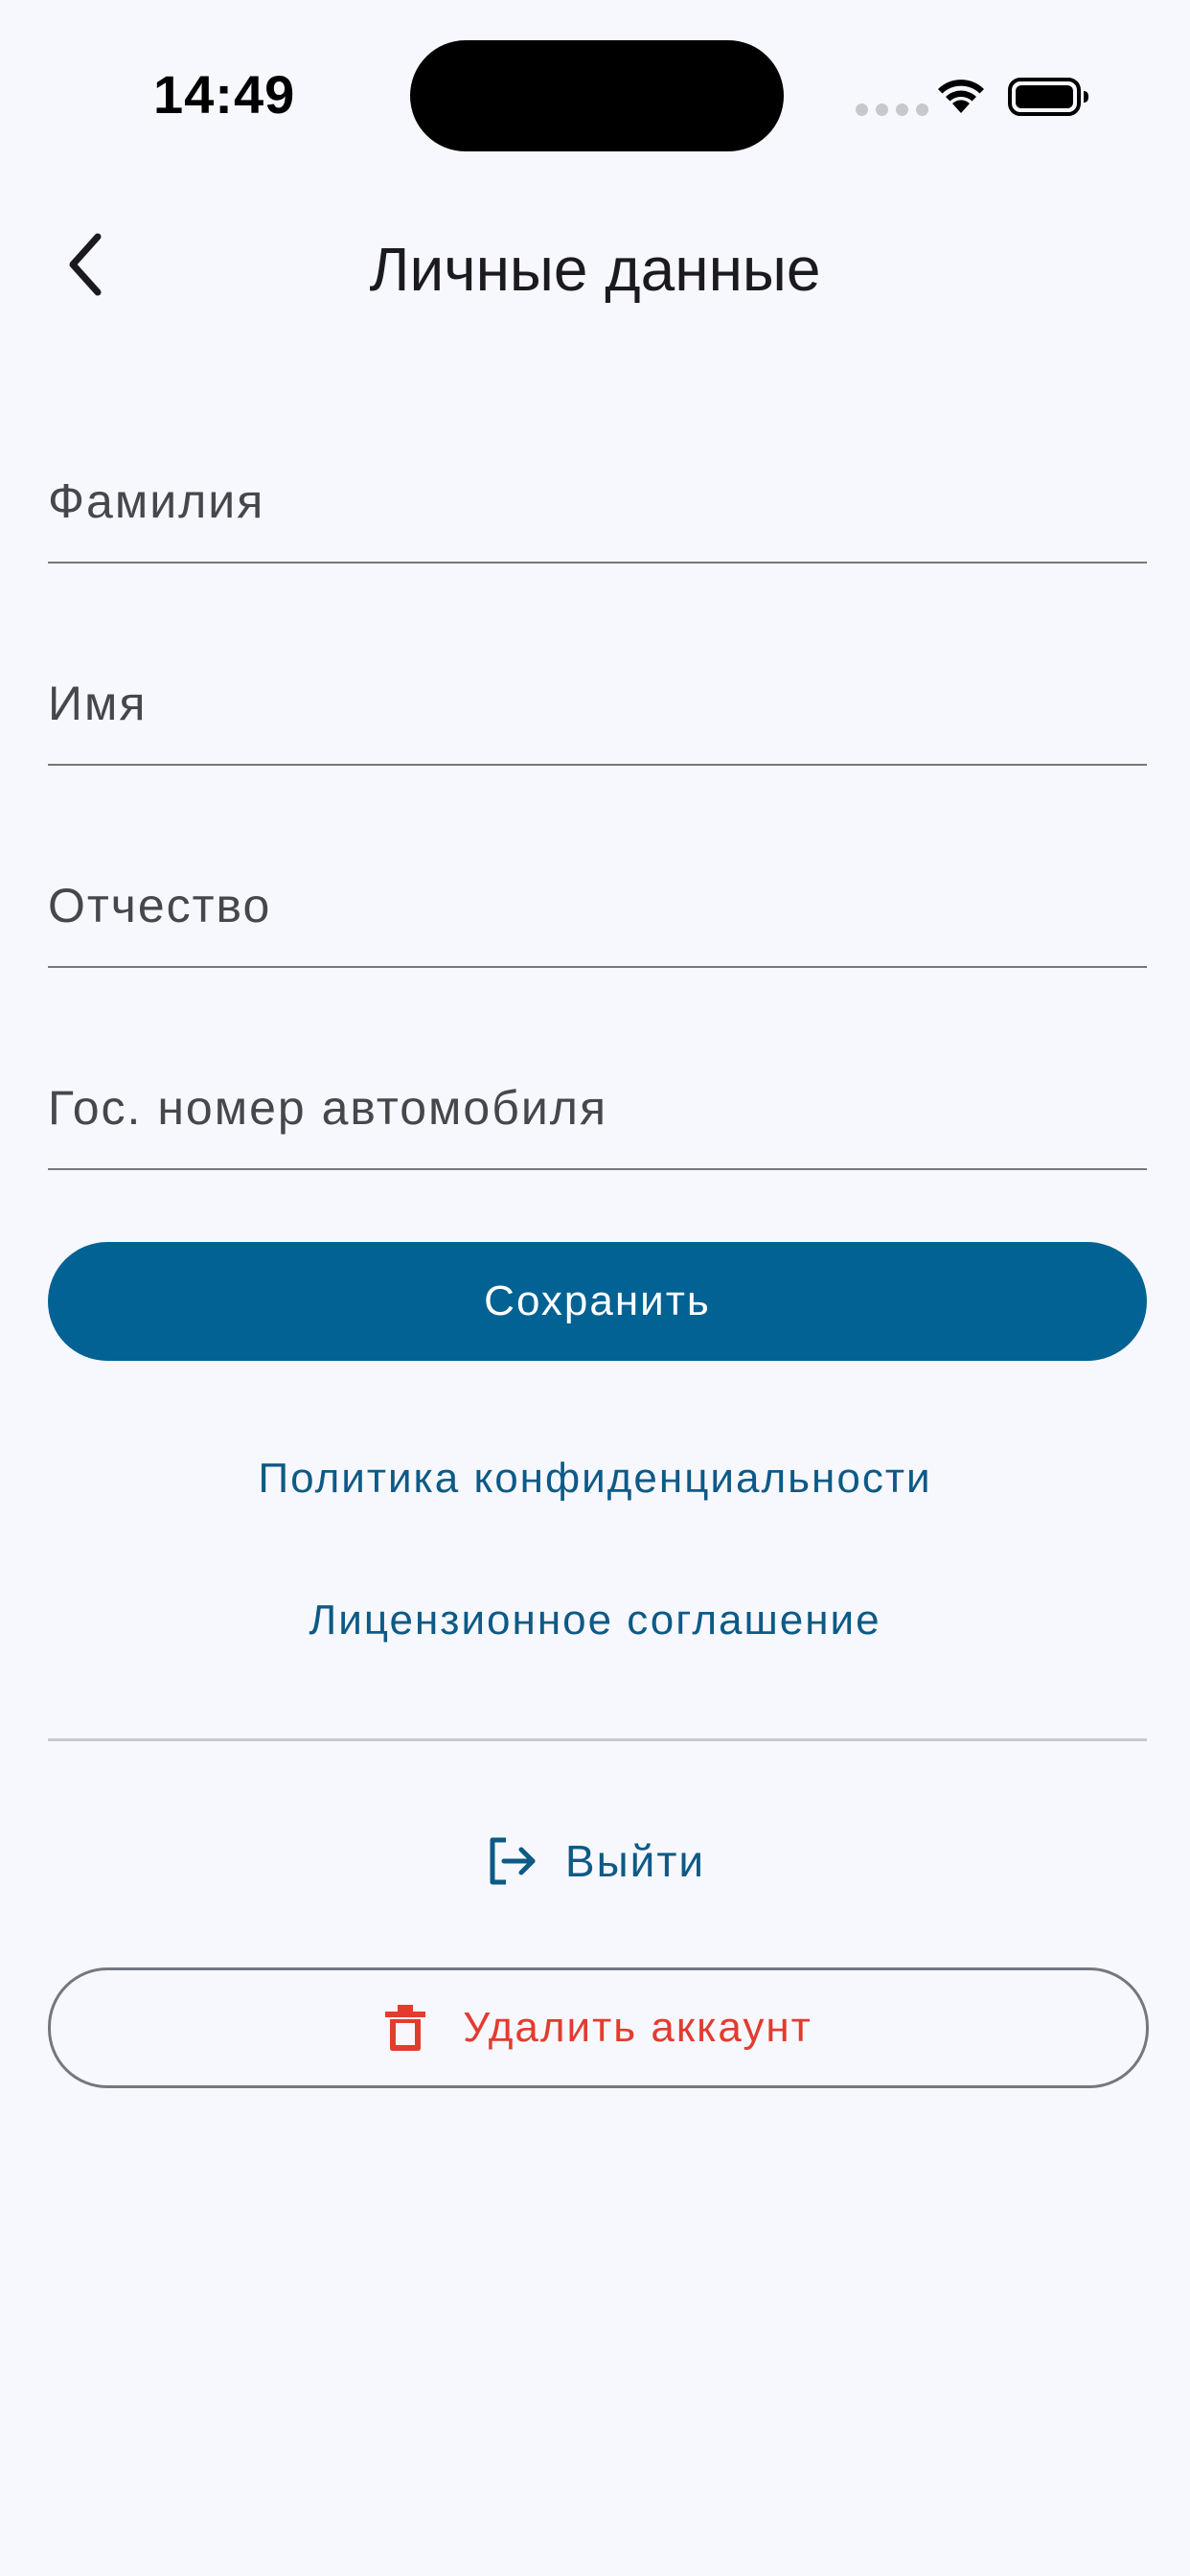 The image size is (1190, 2576). What do you see at coordinates (597, 95) in the screenshot?
I see `dynamic-island` at bounding box center [597, 95].